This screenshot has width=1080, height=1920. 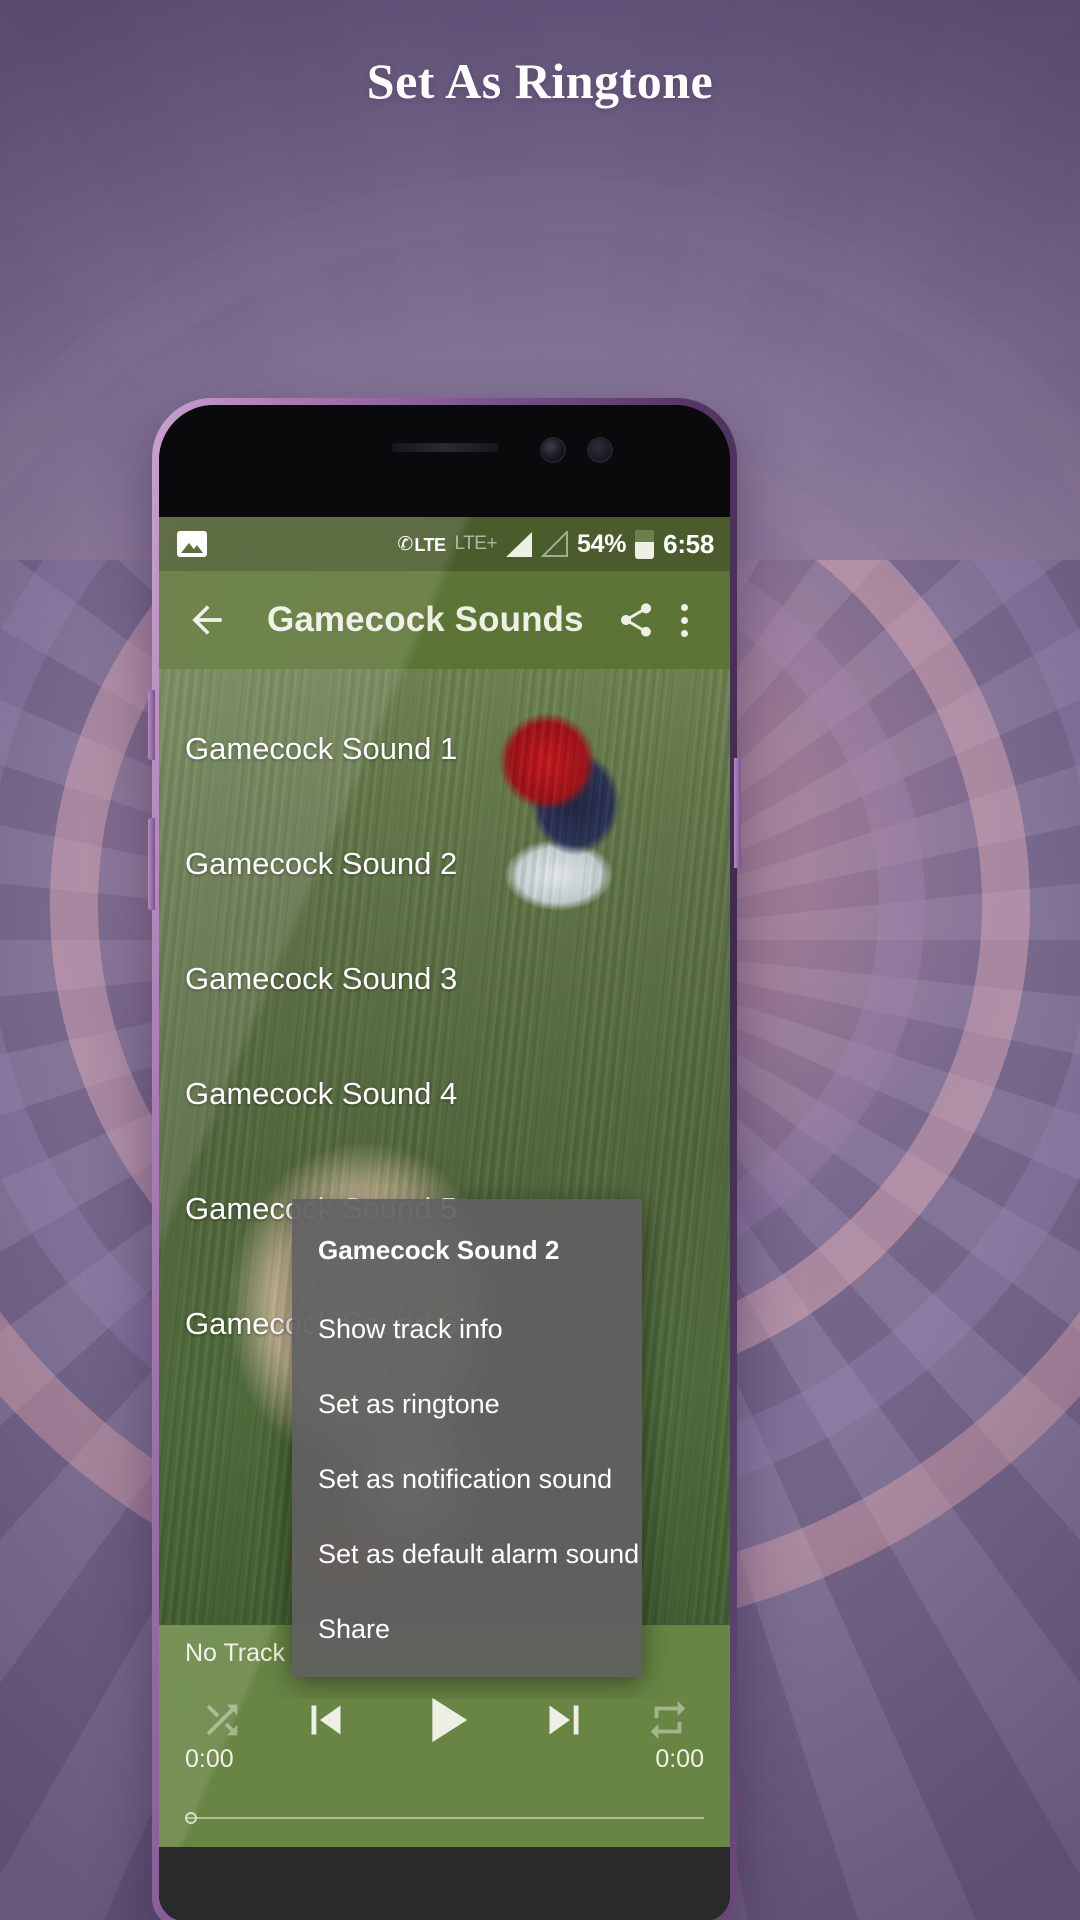 What do you see at coordinates (326, 1720) in the screenshot?
I see `skip-previous-icon` at bounding box center [326, 1720].